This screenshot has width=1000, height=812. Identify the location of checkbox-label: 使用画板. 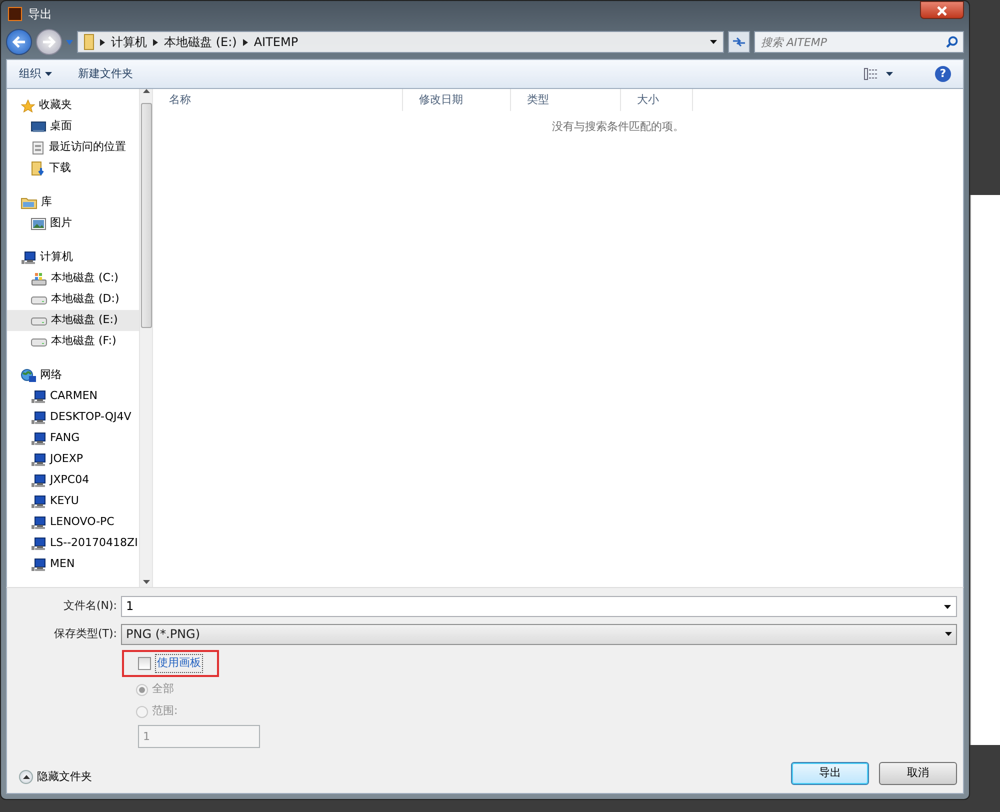
(179, 663).